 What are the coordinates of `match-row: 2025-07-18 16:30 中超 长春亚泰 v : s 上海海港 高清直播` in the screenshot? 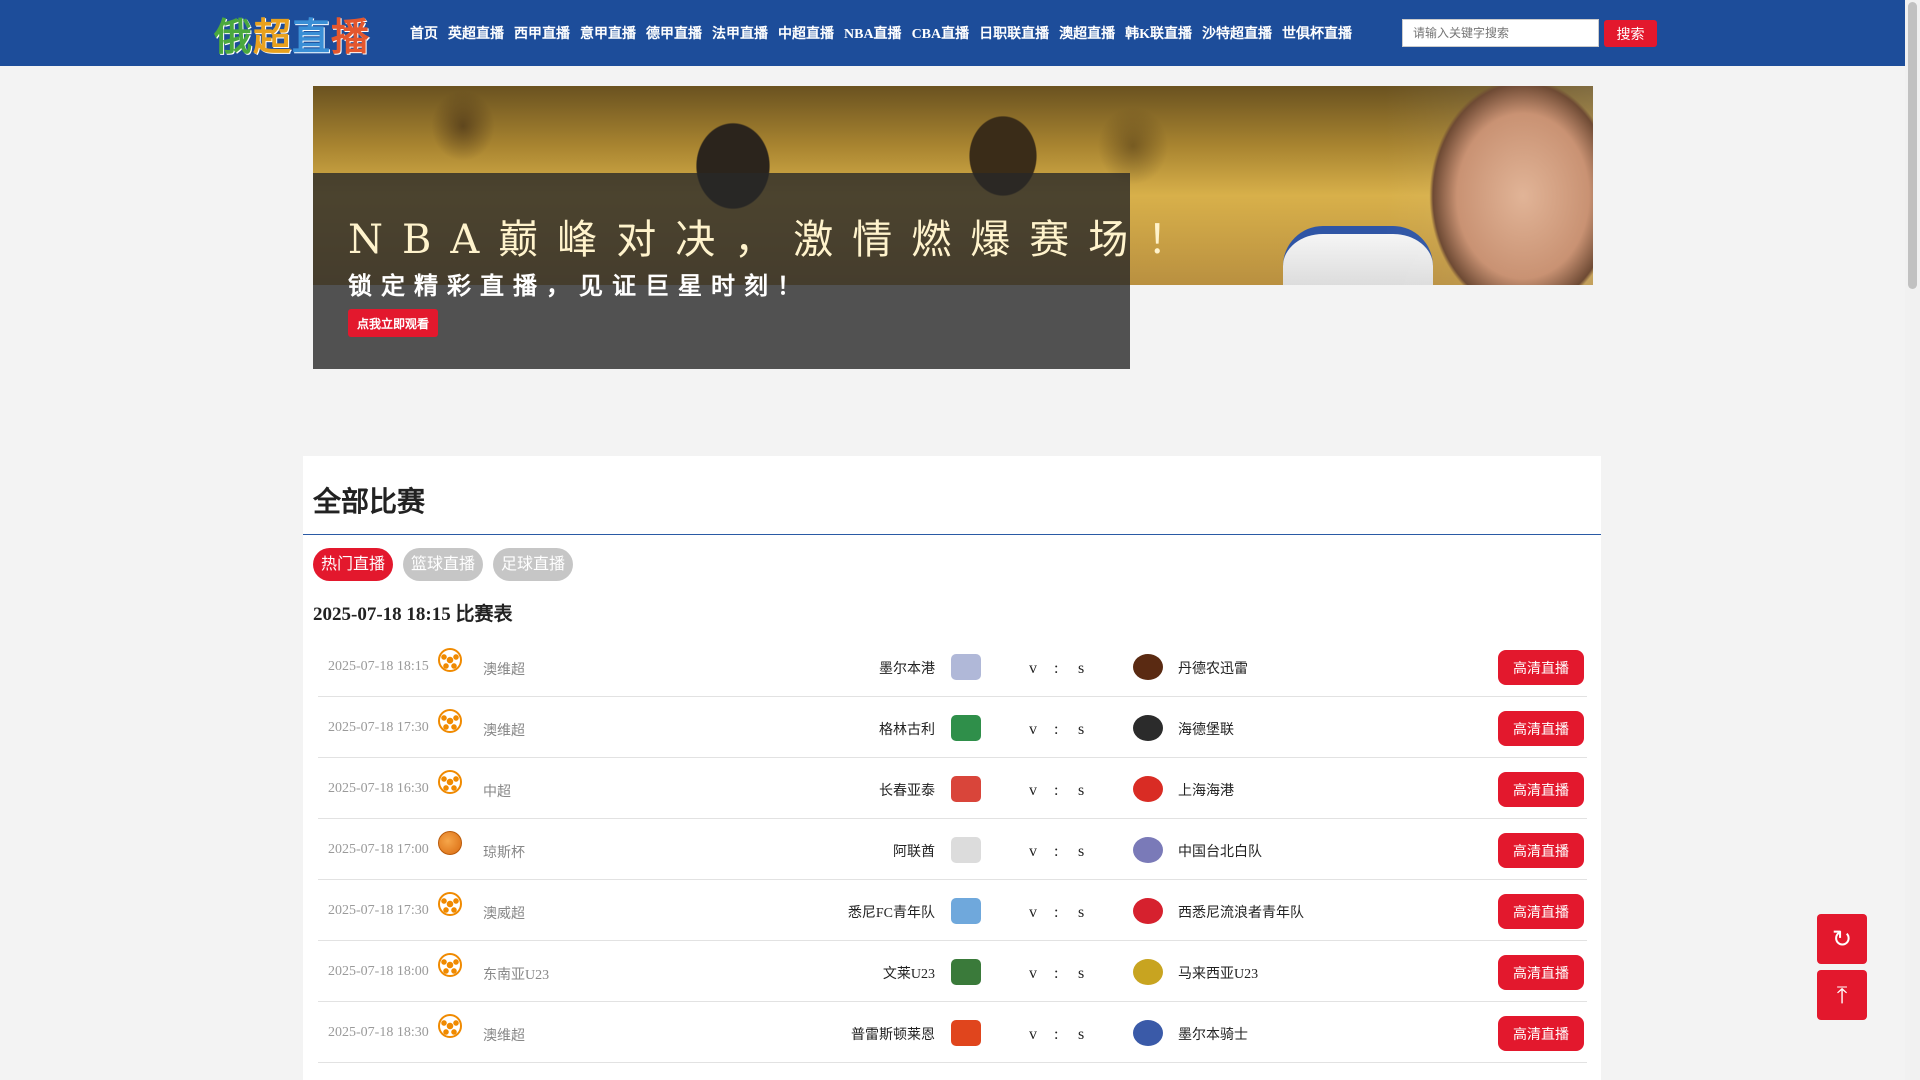 It's located at (952, 788).